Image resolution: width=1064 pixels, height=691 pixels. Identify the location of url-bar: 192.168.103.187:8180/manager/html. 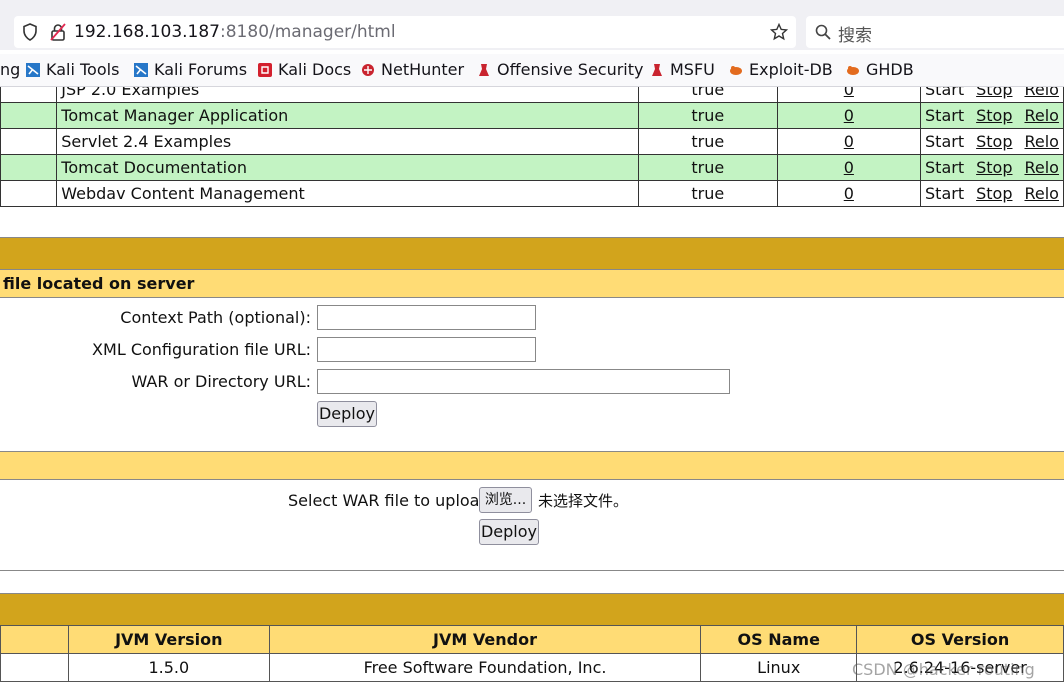
(405, 32).